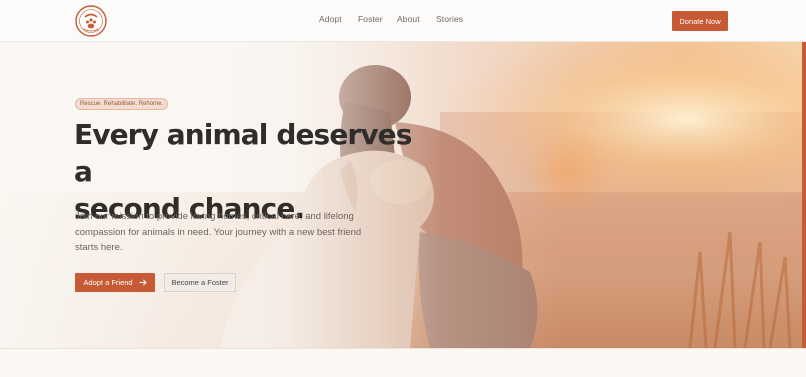  Describe the element at coordinates (243, 153) in the screenshot. I see `hero-headline-line1: Every animal deserves a` at that location.